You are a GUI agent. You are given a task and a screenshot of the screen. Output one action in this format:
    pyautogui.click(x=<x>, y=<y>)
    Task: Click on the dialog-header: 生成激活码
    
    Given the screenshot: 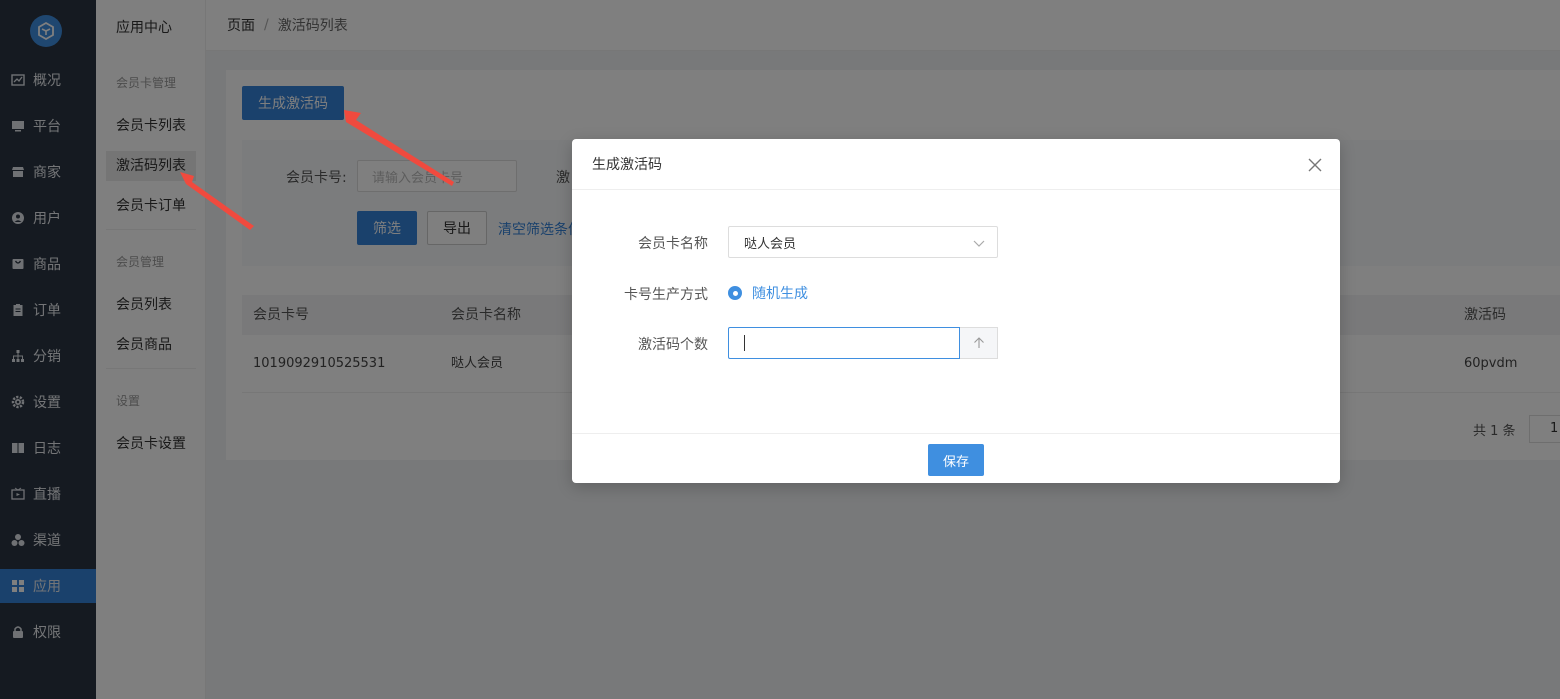 What is the action you would take?
    pyautogui.click(x=956, y=164)
    